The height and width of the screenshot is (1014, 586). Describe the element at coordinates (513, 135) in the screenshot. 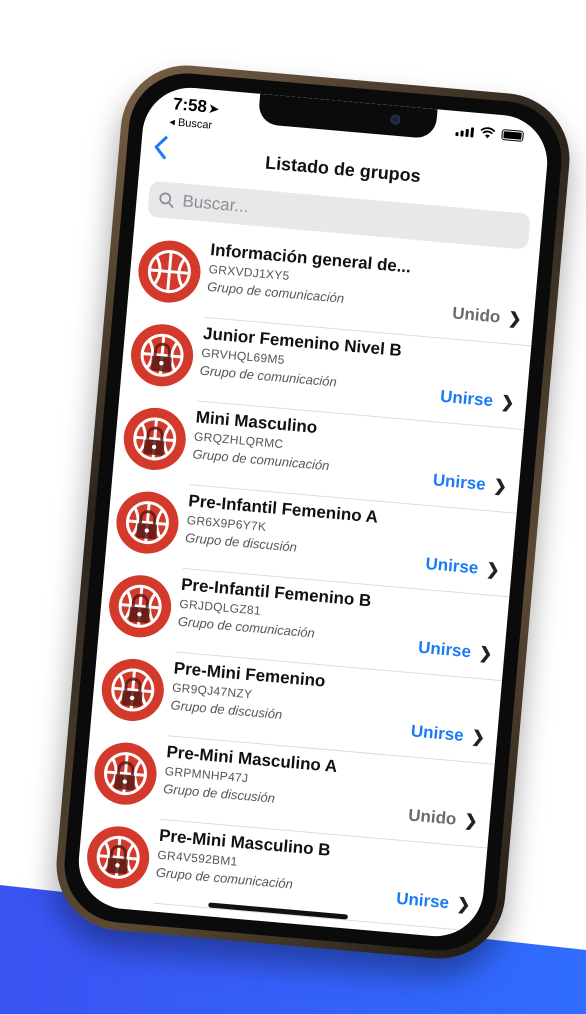

I see `battery-icon` at that location.